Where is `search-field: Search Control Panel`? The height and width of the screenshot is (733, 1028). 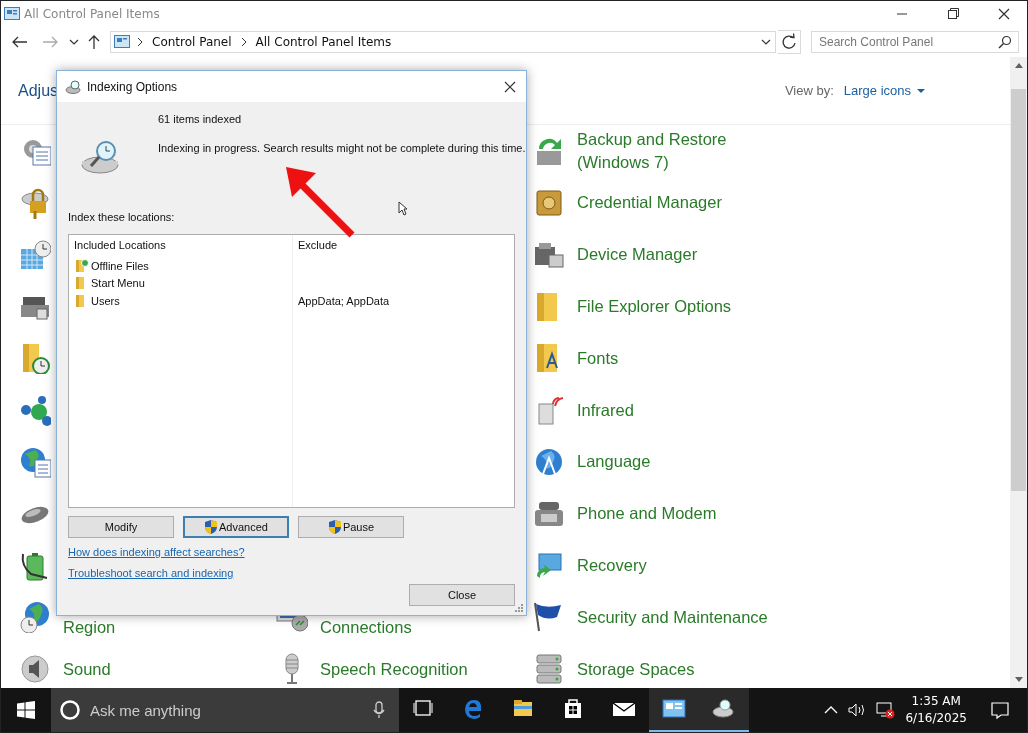 search-field: Search Control Panel is located at coordinates (915, 42).